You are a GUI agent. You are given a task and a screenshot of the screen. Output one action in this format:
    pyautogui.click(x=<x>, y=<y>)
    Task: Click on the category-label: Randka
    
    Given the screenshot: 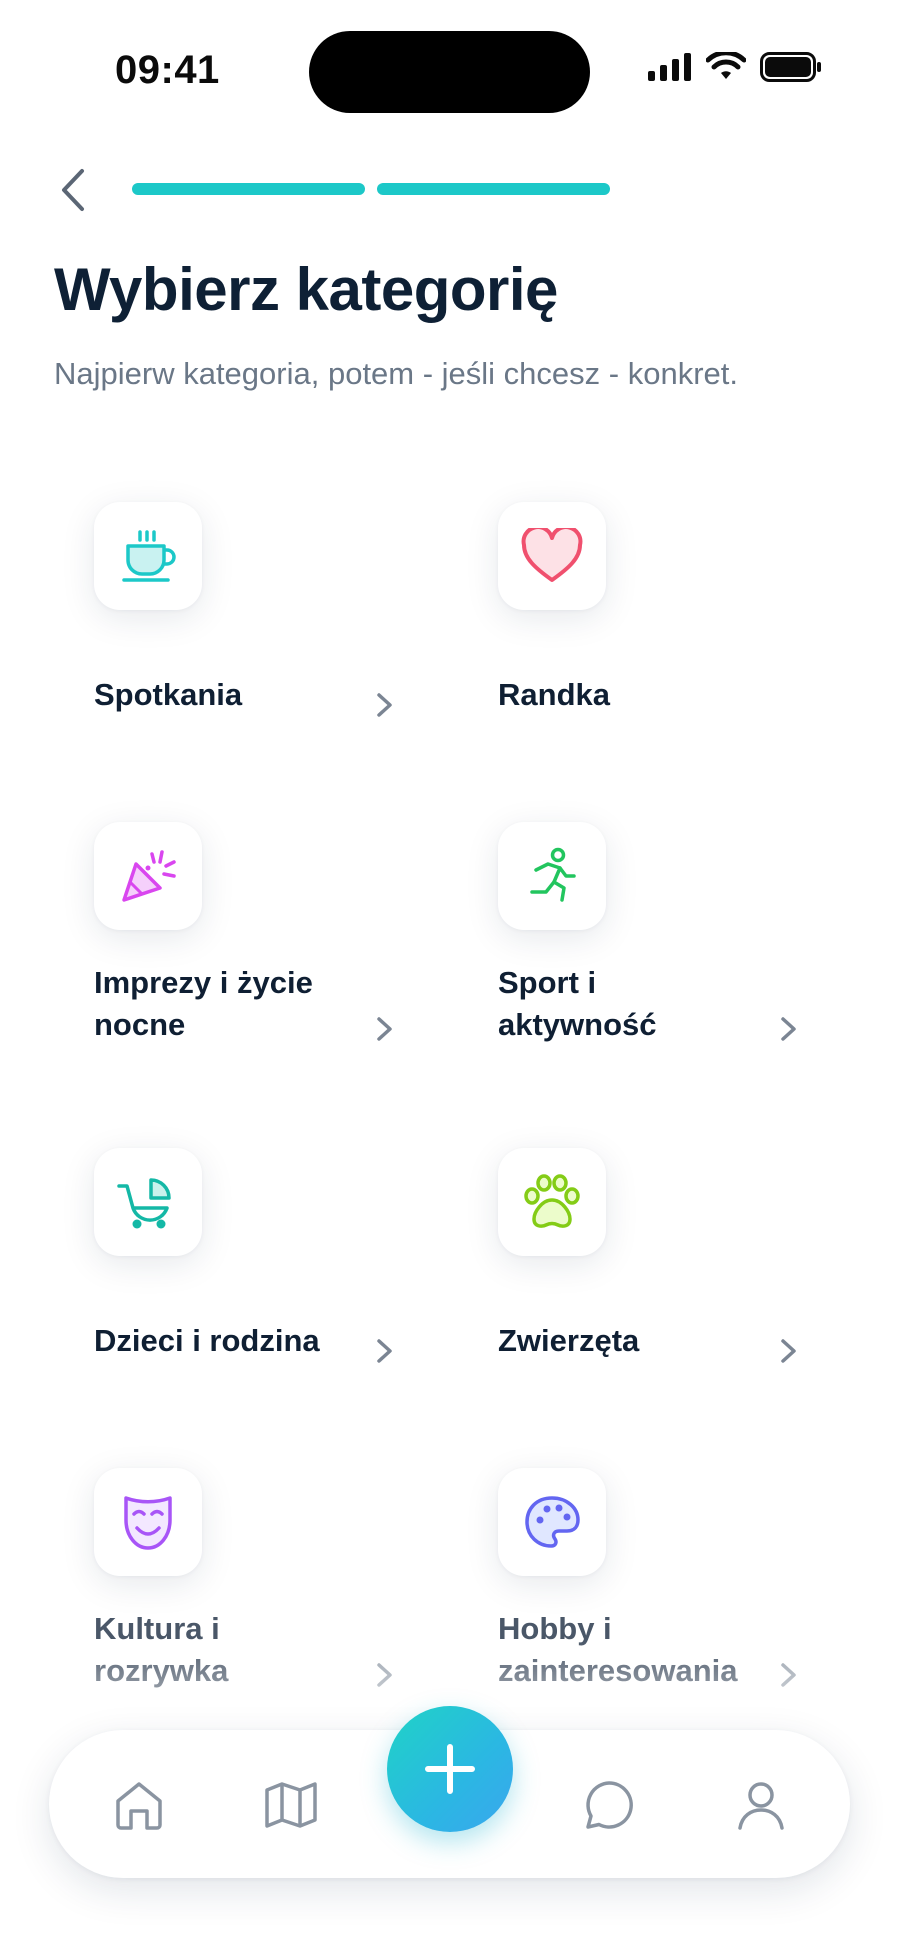 What is the action you would take?
    pyautogui.click(x=554, y=694)
    